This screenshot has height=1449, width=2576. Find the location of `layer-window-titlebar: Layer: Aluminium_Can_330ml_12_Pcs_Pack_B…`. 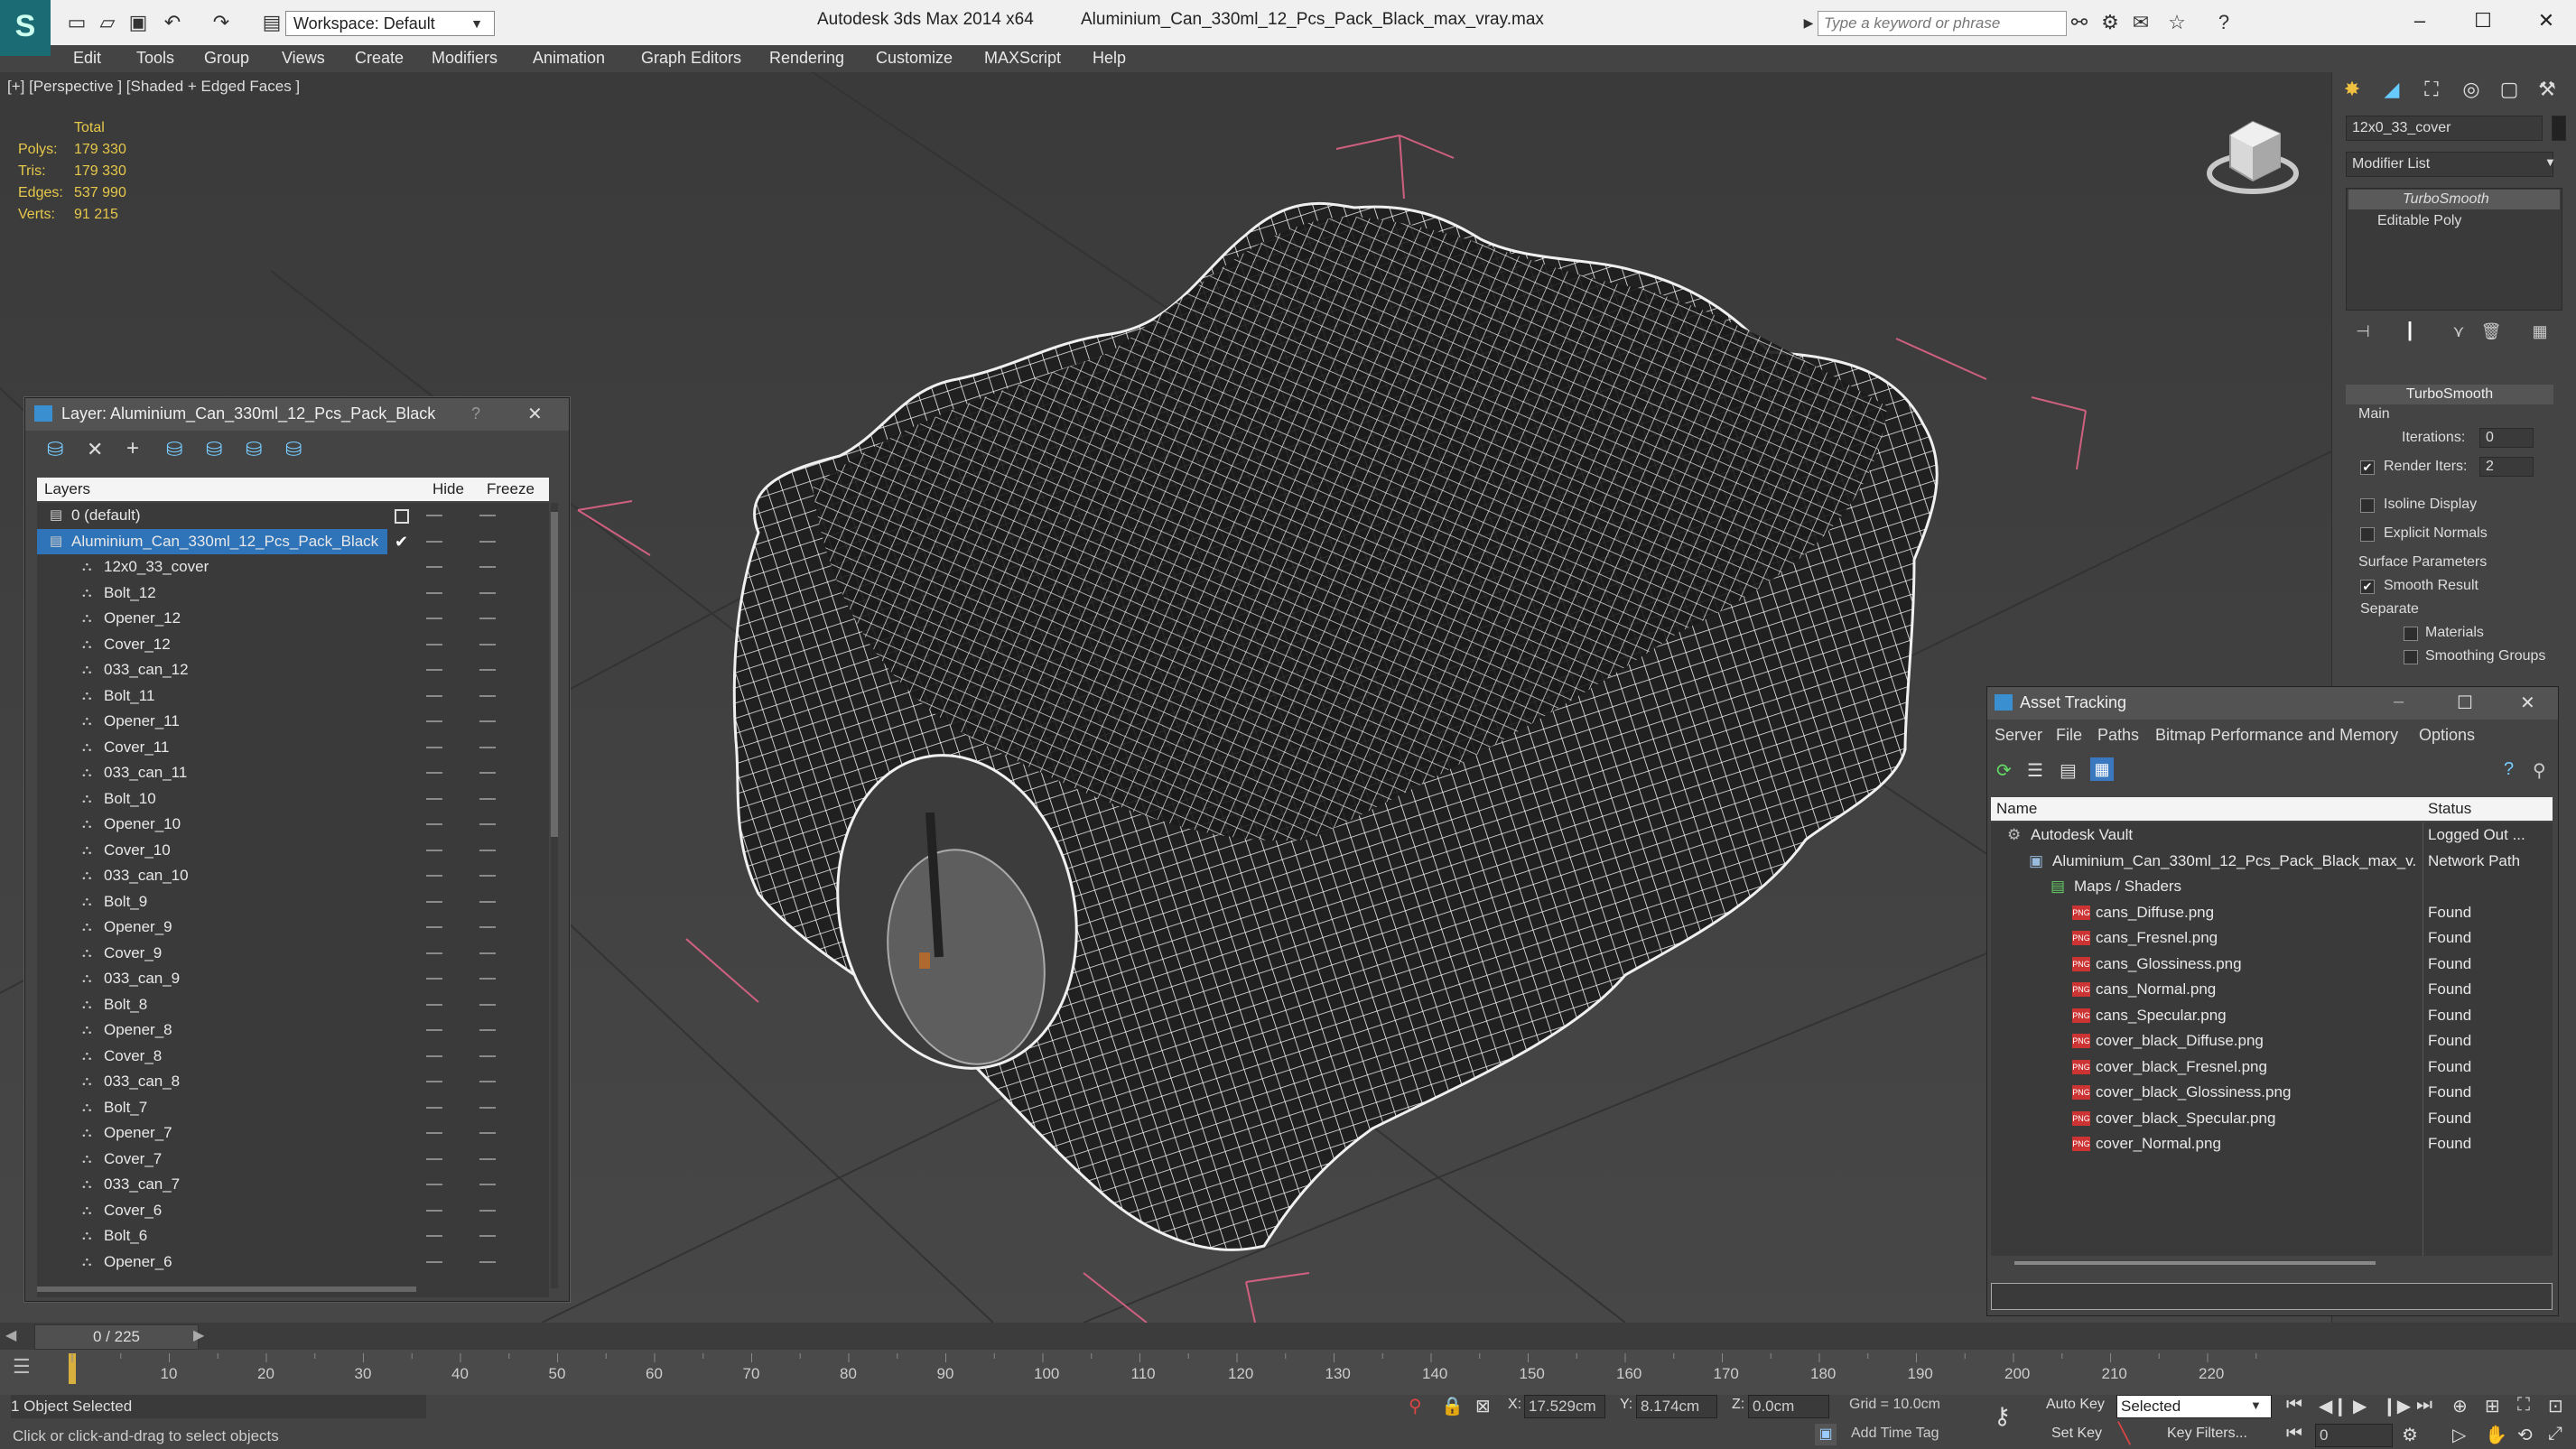

layer-window-titlebar: Layer: Aluminium_Can_330ml_12_Pcs_Pack_B… is located at coordinates (297, 414).